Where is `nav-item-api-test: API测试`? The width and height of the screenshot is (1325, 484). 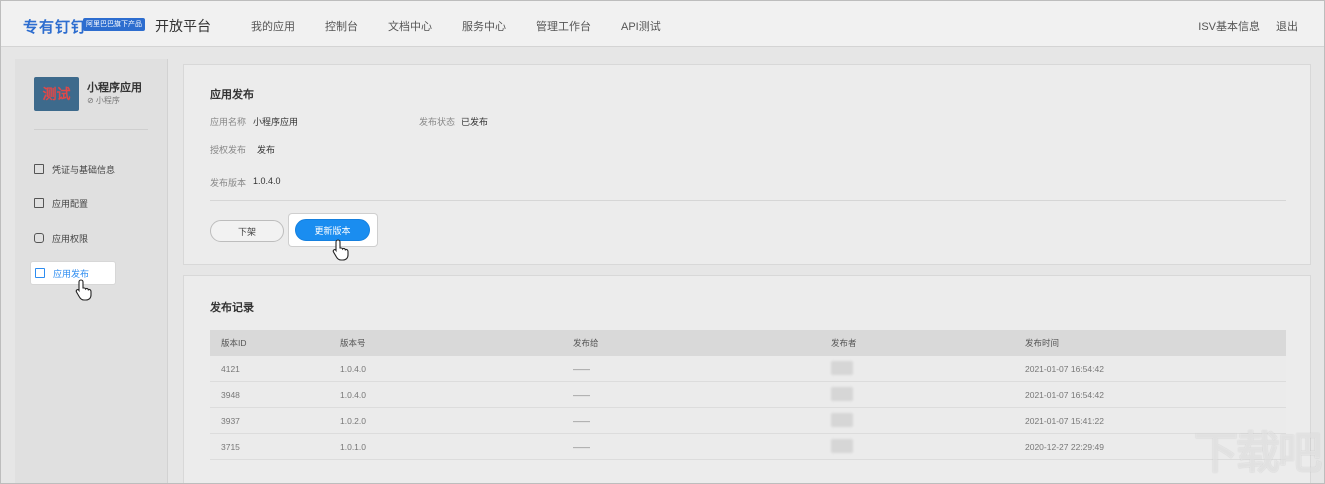
nav-item-api-test: API测试 is located at coordinates (641, 26).